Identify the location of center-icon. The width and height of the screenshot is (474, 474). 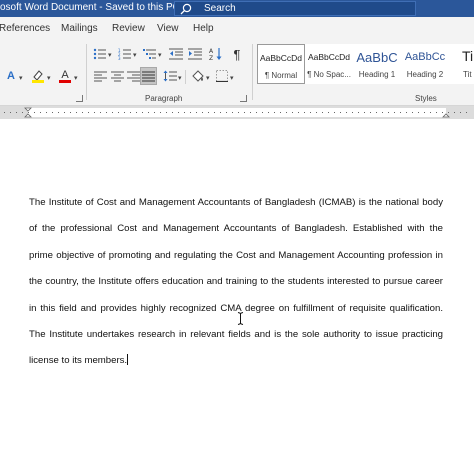
(117, 76).